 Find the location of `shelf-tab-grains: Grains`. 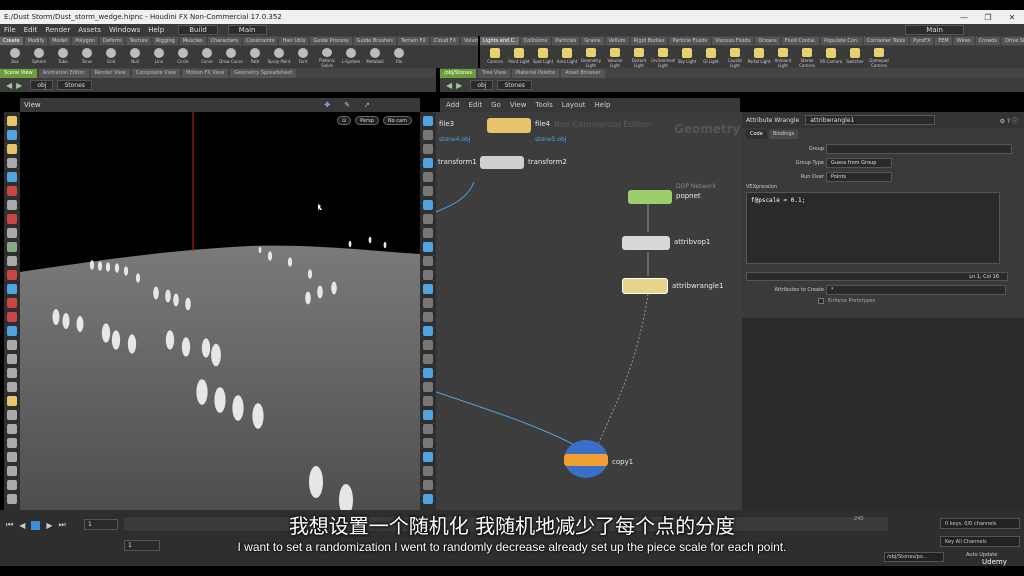

shelf-tab-grains: Grains is located at coordinates (592, 41).